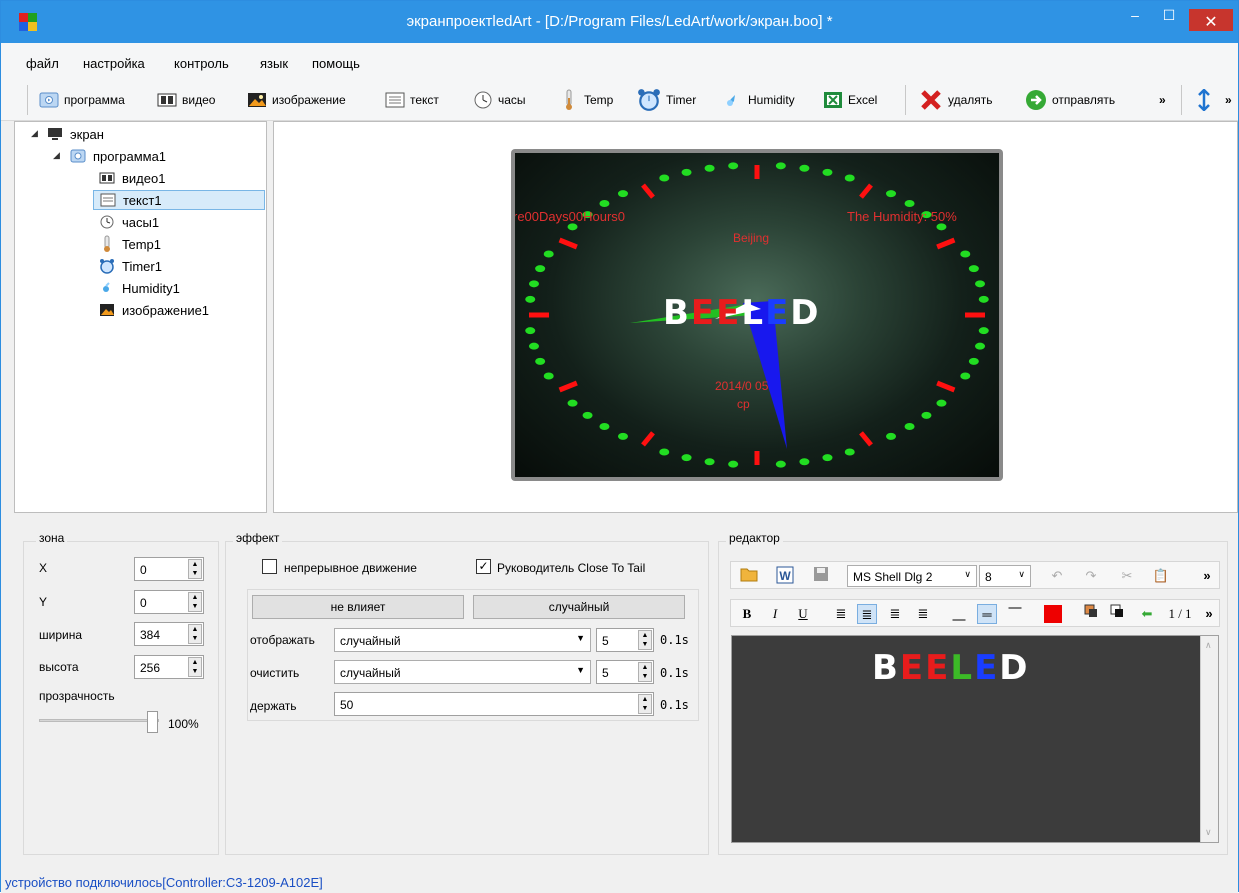 This screenshot has width=1239, height=893. What do you see at coordinates (129, 222) in the screenshot?
I see `tree-node-clock: часы1` at bounding box center [129, 222].